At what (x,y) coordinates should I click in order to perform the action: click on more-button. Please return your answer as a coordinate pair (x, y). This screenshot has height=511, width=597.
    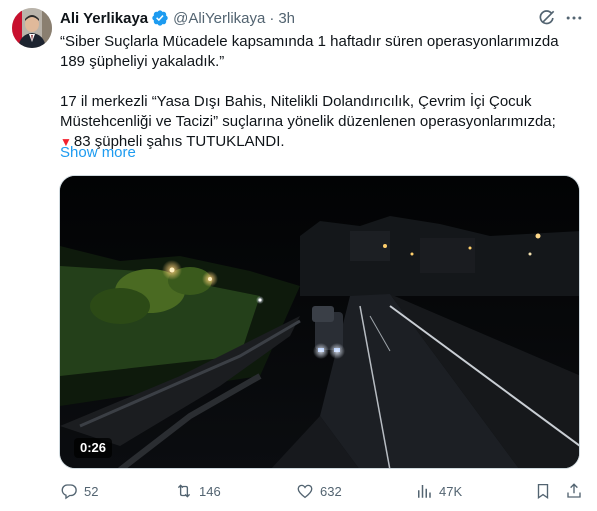
    Looking at the image, I should click on (574, 18).